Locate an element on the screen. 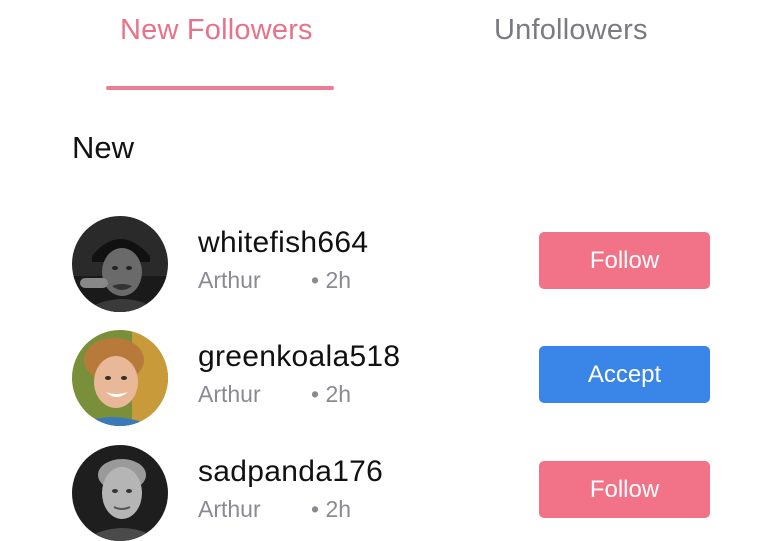  accept-button: Accept is located at coordinates (624, 374).